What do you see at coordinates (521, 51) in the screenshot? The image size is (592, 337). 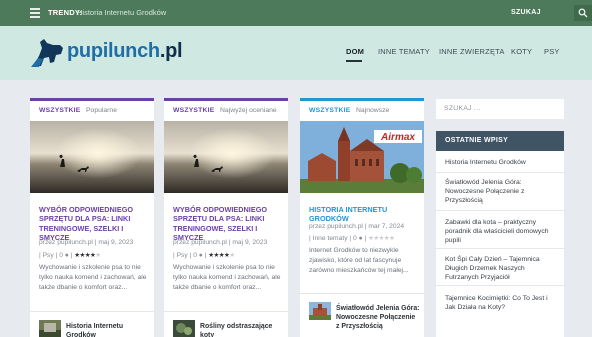 I see `nav-koty: KOTY` at bounding box center [521, 51].